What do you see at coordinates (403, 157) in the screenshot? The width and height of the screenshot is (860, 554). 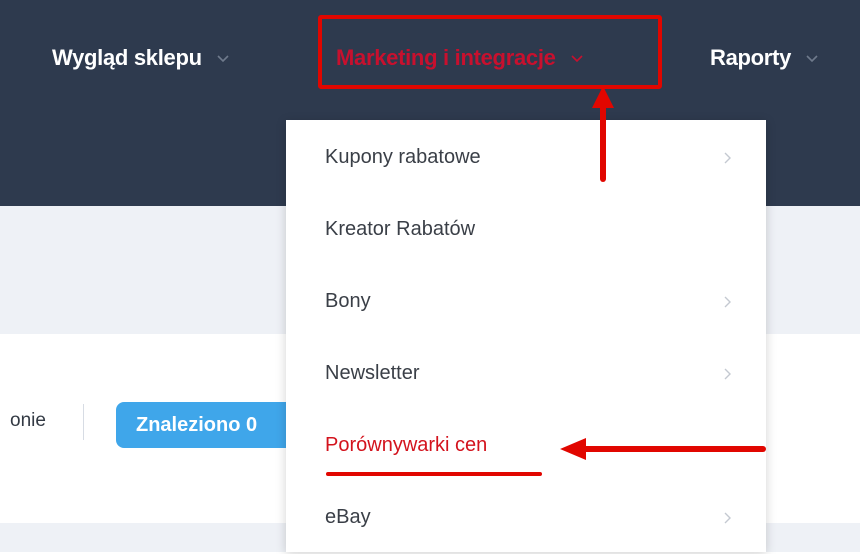 I see `menu-item-label: Kupony rabatowe` at bounding box center [403, 157].